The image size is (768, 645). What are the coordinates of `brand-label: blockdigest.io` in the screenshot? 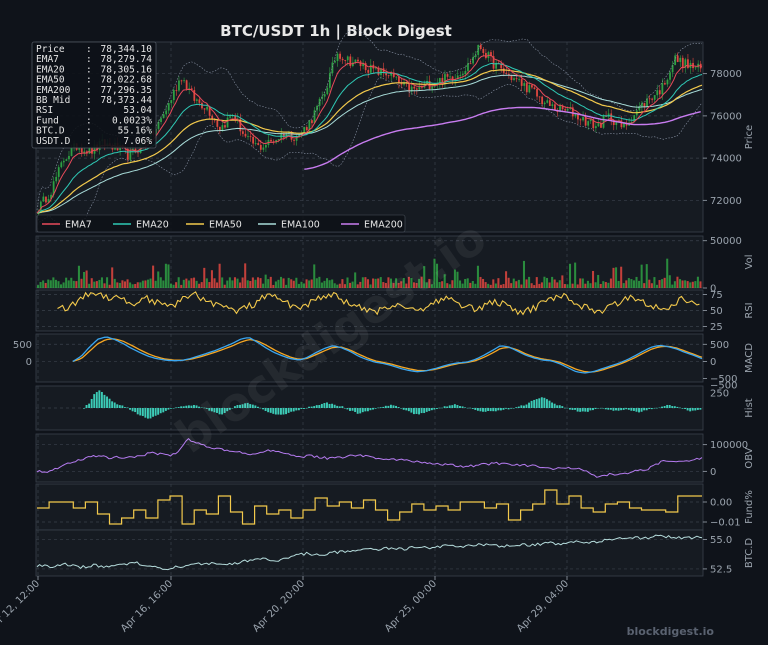 It's located at (671, 631).